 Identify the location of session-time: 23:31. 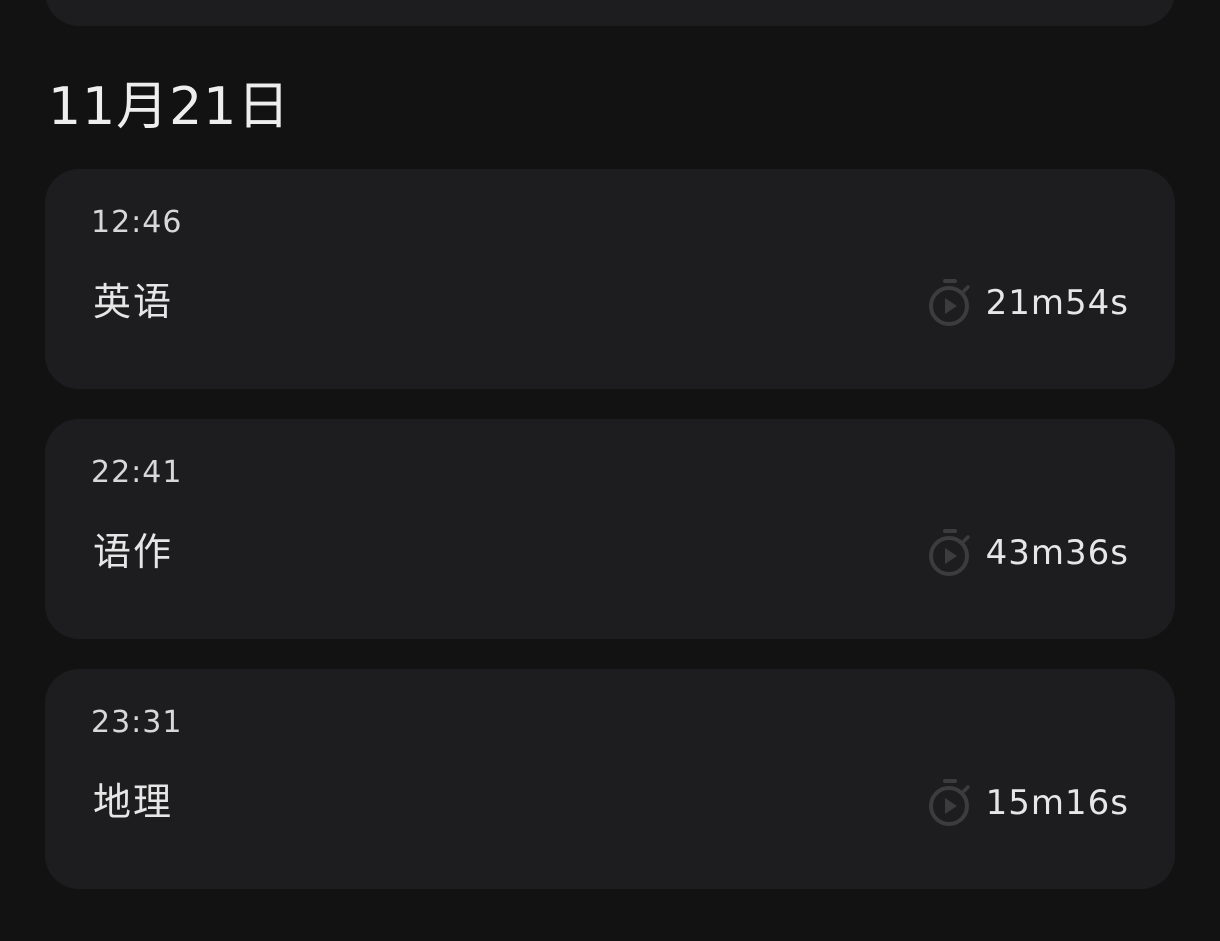
(137, 722).